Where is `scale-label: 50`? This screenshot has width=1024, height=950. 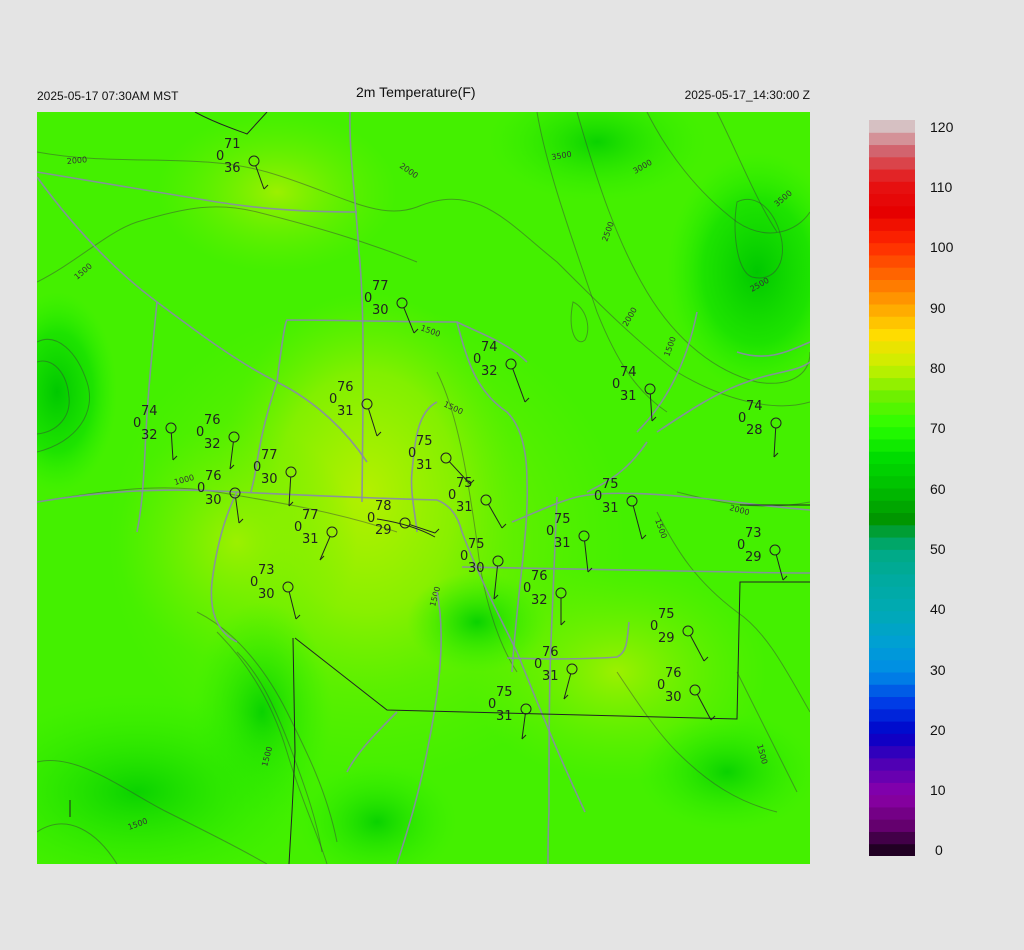
scale-label: 50 is located at coordinates (938, 549).